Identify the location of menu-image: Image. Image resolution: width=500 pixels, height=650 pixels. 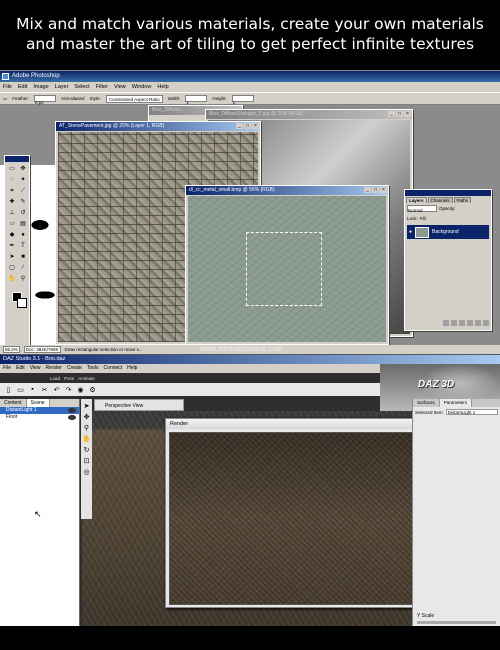
(40, 87).